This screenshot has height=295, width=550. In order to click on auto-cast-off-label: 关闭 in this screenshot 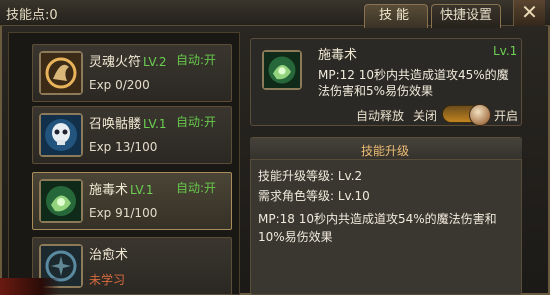, I will do `click(425, 116)`.